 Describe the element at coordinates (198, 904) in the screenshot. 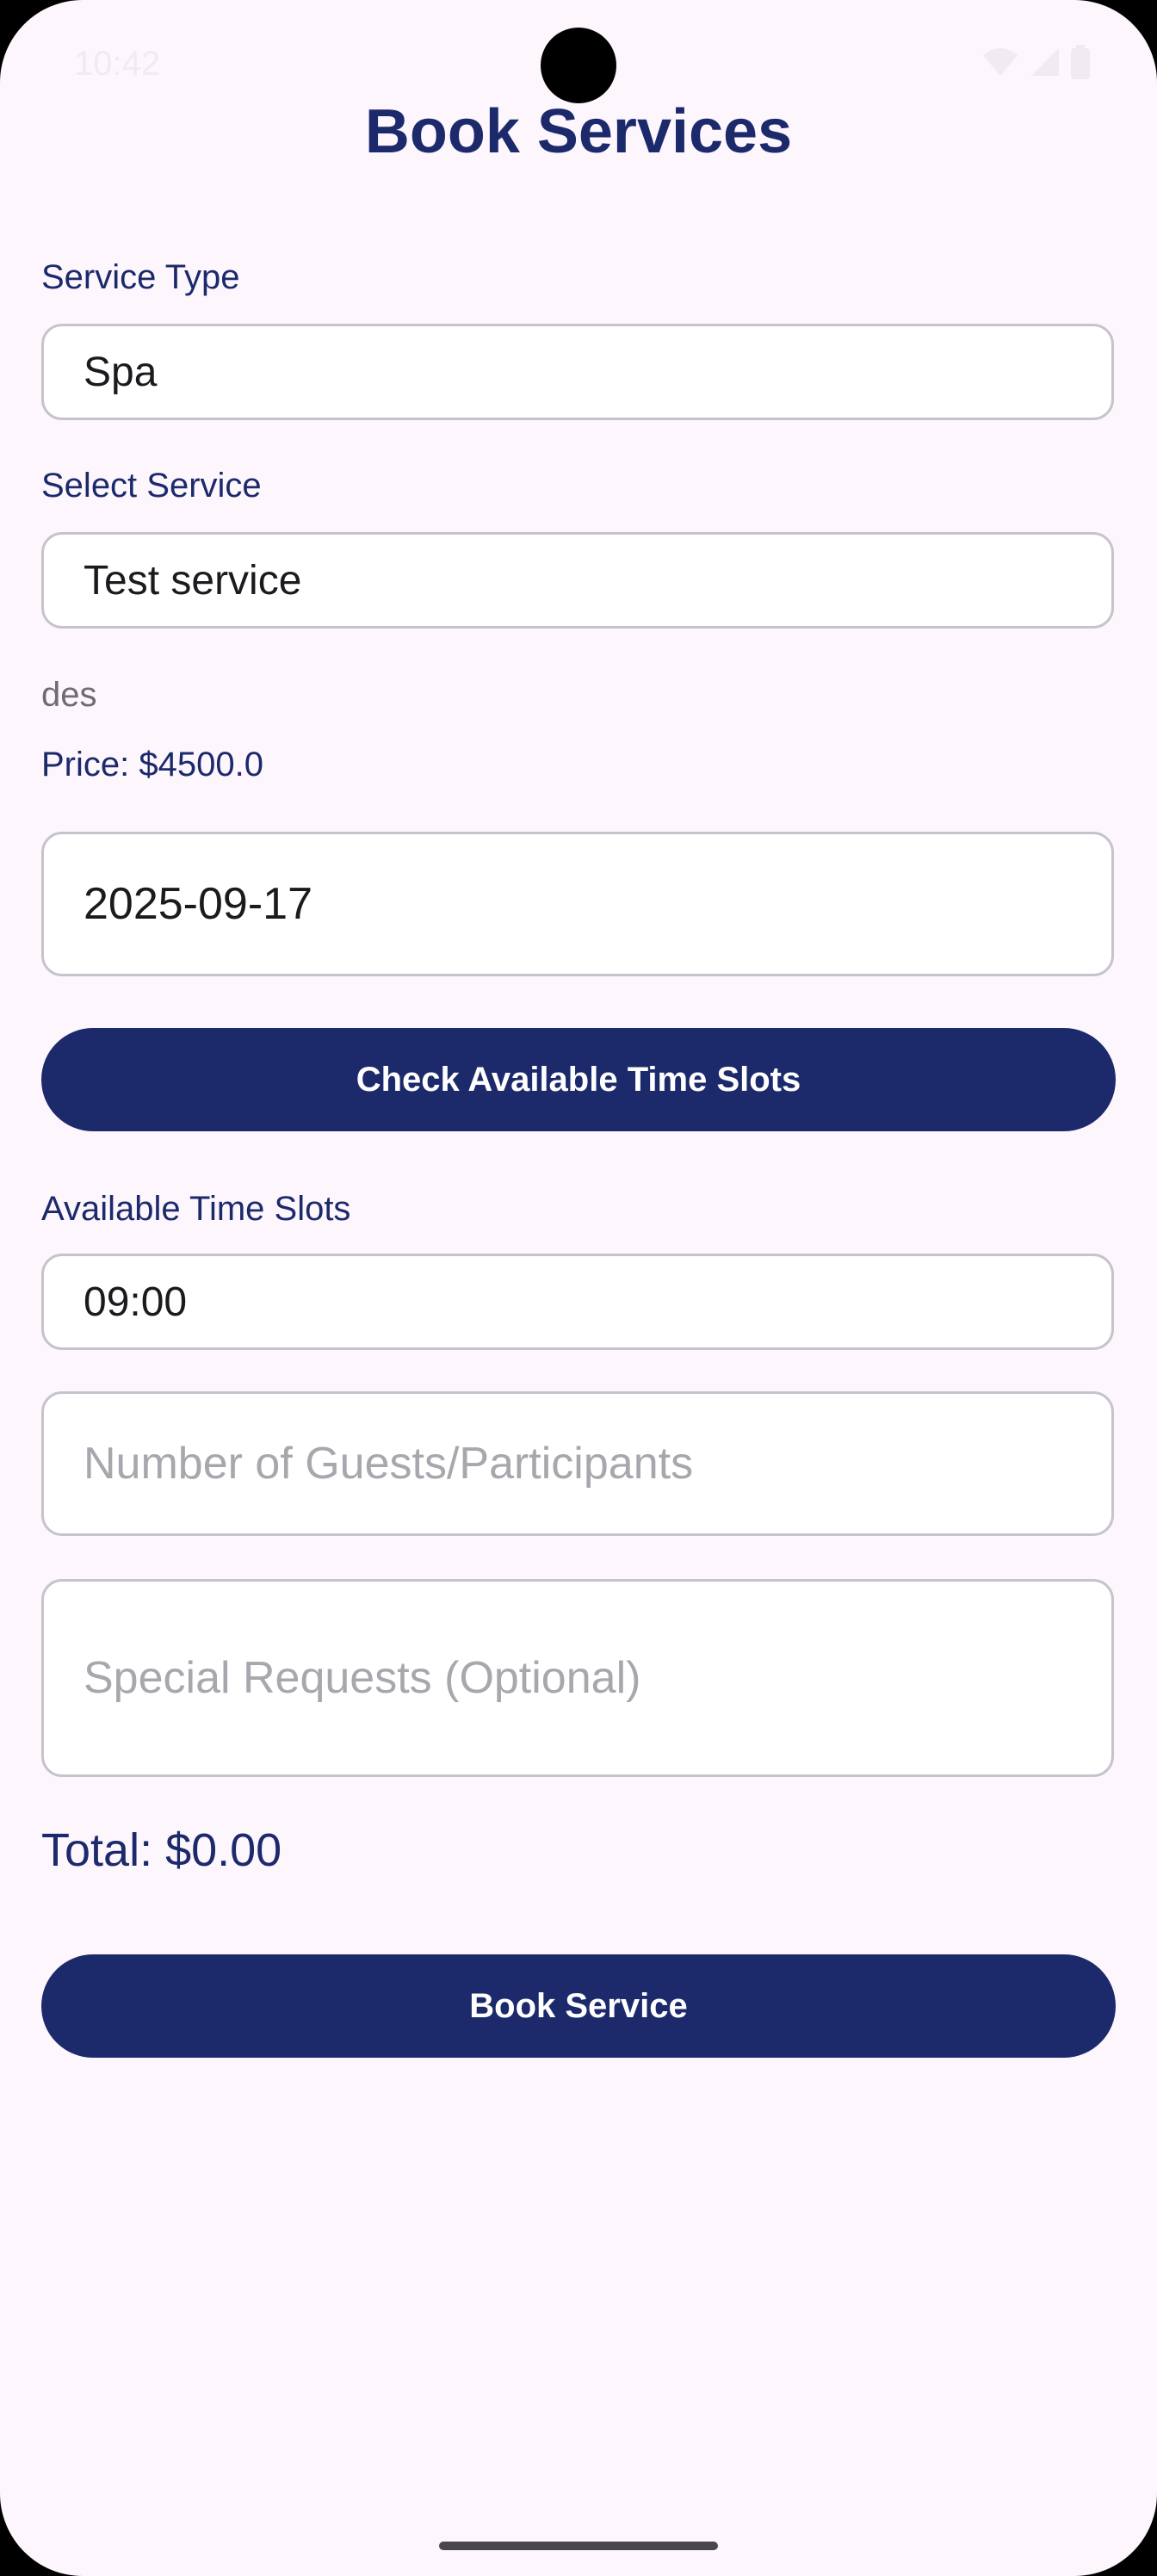

I see `date-value: 2025-09-17` at that location.